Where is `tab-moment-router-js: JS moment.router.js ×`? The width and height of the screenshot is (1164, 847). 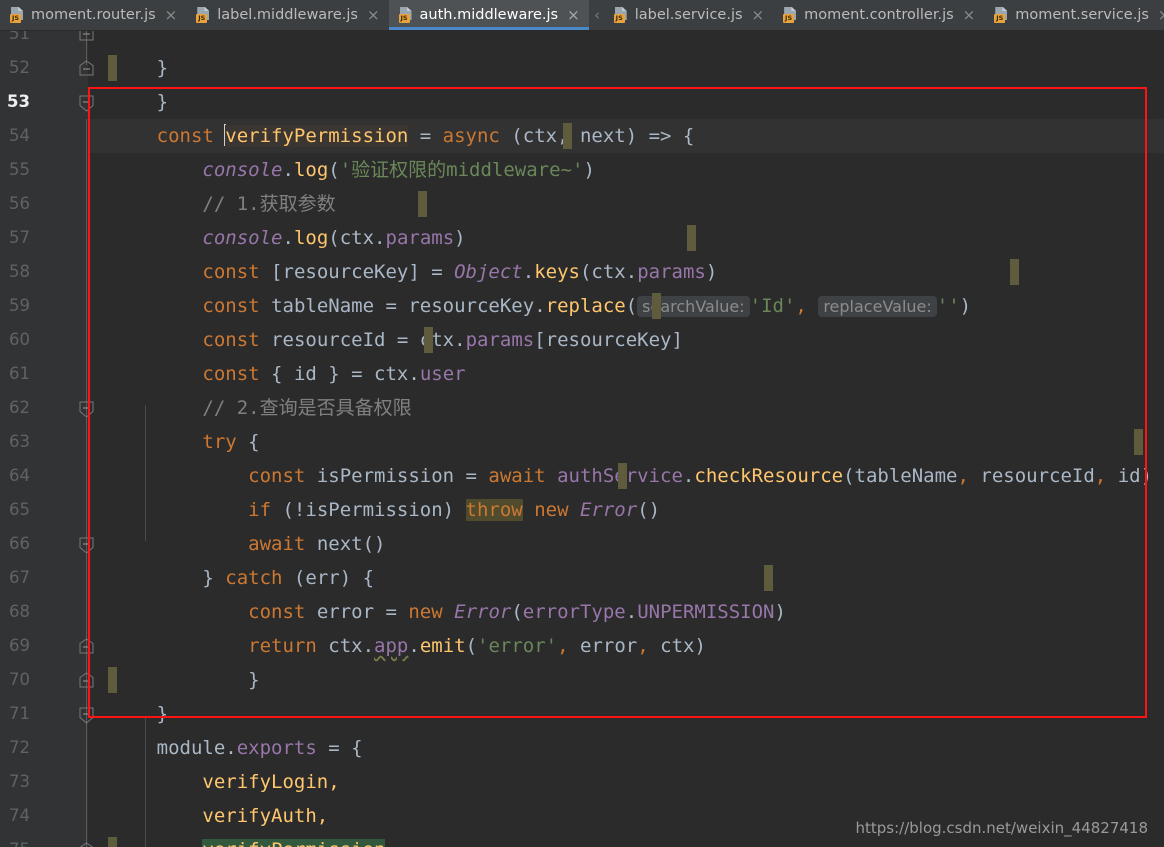
tab-moment-router-js: JS moment.router.js × is located at coordinates (93, 15).